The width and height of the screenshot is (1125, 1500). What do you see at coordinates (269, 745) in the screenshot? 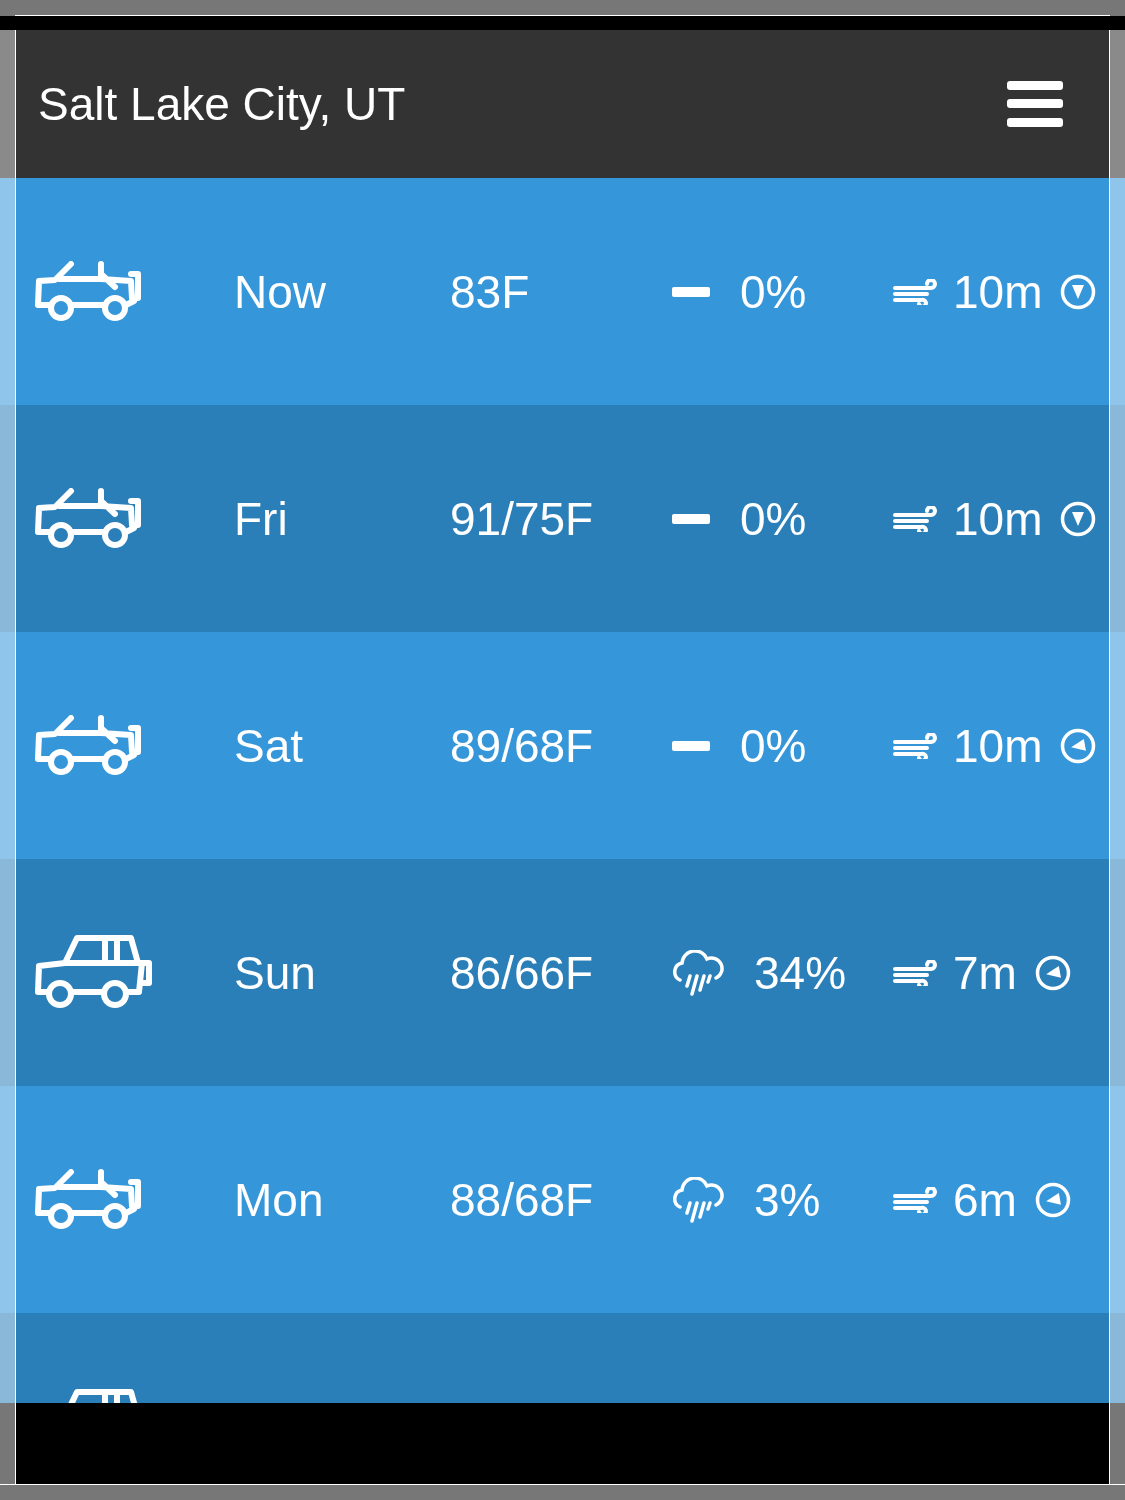
I see `day-label: Sat` at bounding box center [269, 745].